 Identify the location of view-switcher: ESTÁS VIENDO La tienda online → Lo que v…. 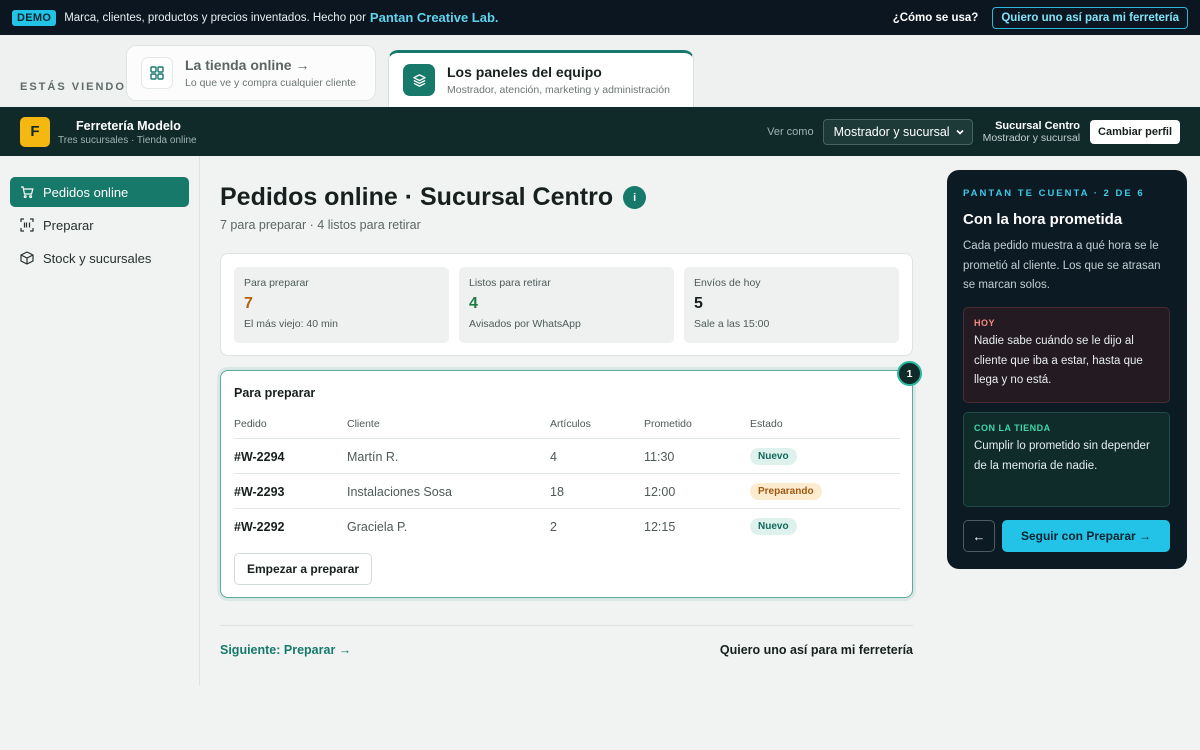
(600, 71).